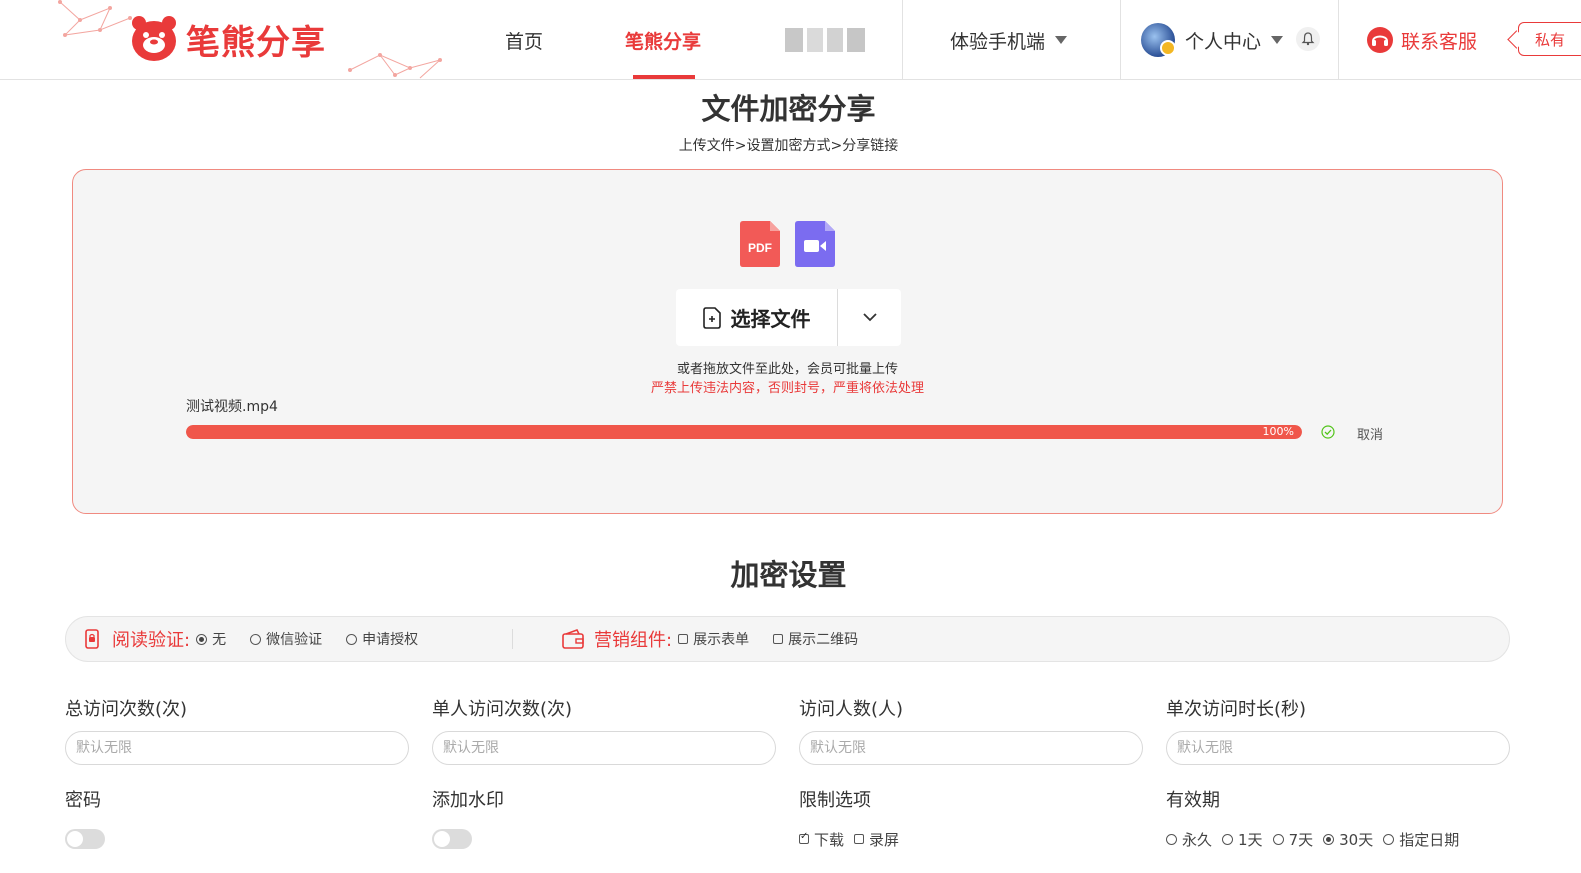 This screenshot has width=1581, height=873. Describe the element at coordinates (604, 748) in the screenshot. I see `per-person-visits-input` at that location.